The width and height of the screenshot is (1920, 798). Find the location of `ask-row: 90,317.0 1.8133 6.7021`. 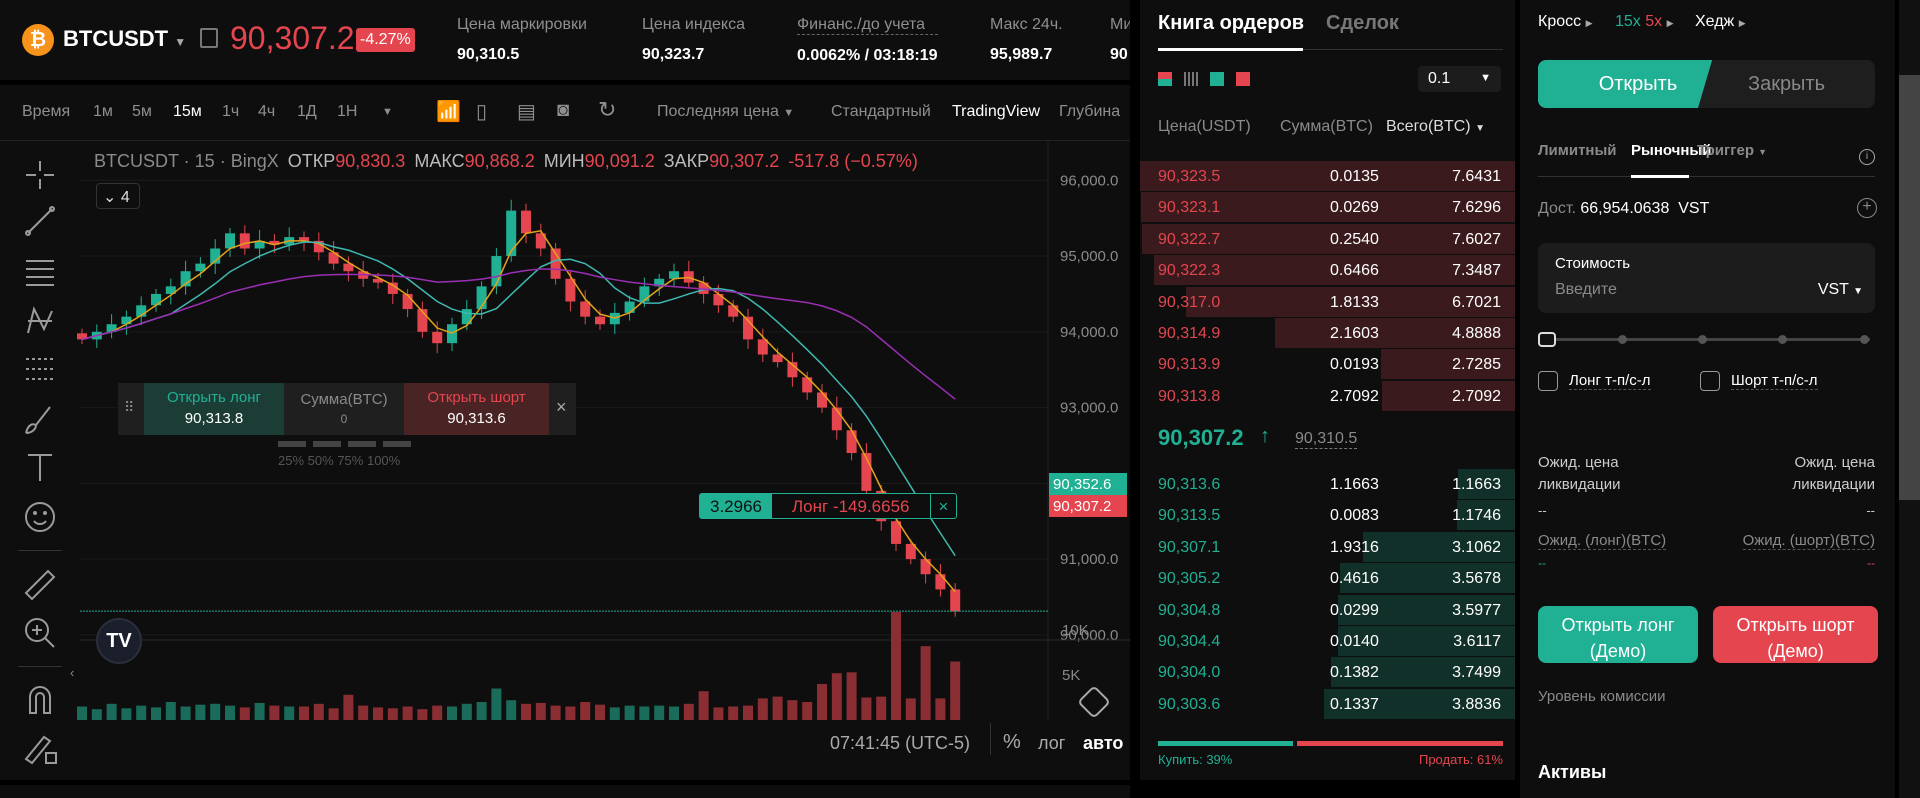

ask-row: 90,317.0 1.8133 6.7021 is located at coordinates (1327, 302).